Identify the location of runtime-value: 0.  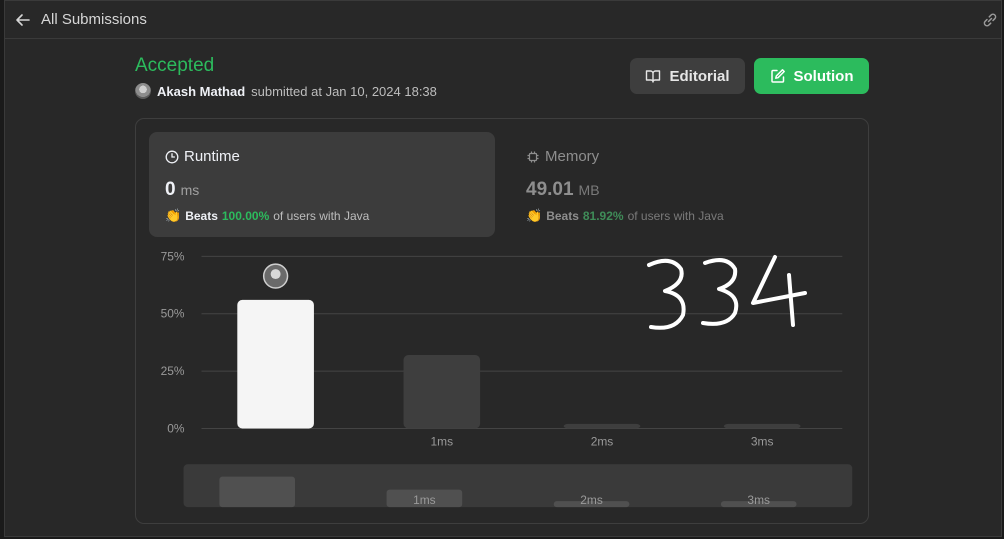
(170, 189).